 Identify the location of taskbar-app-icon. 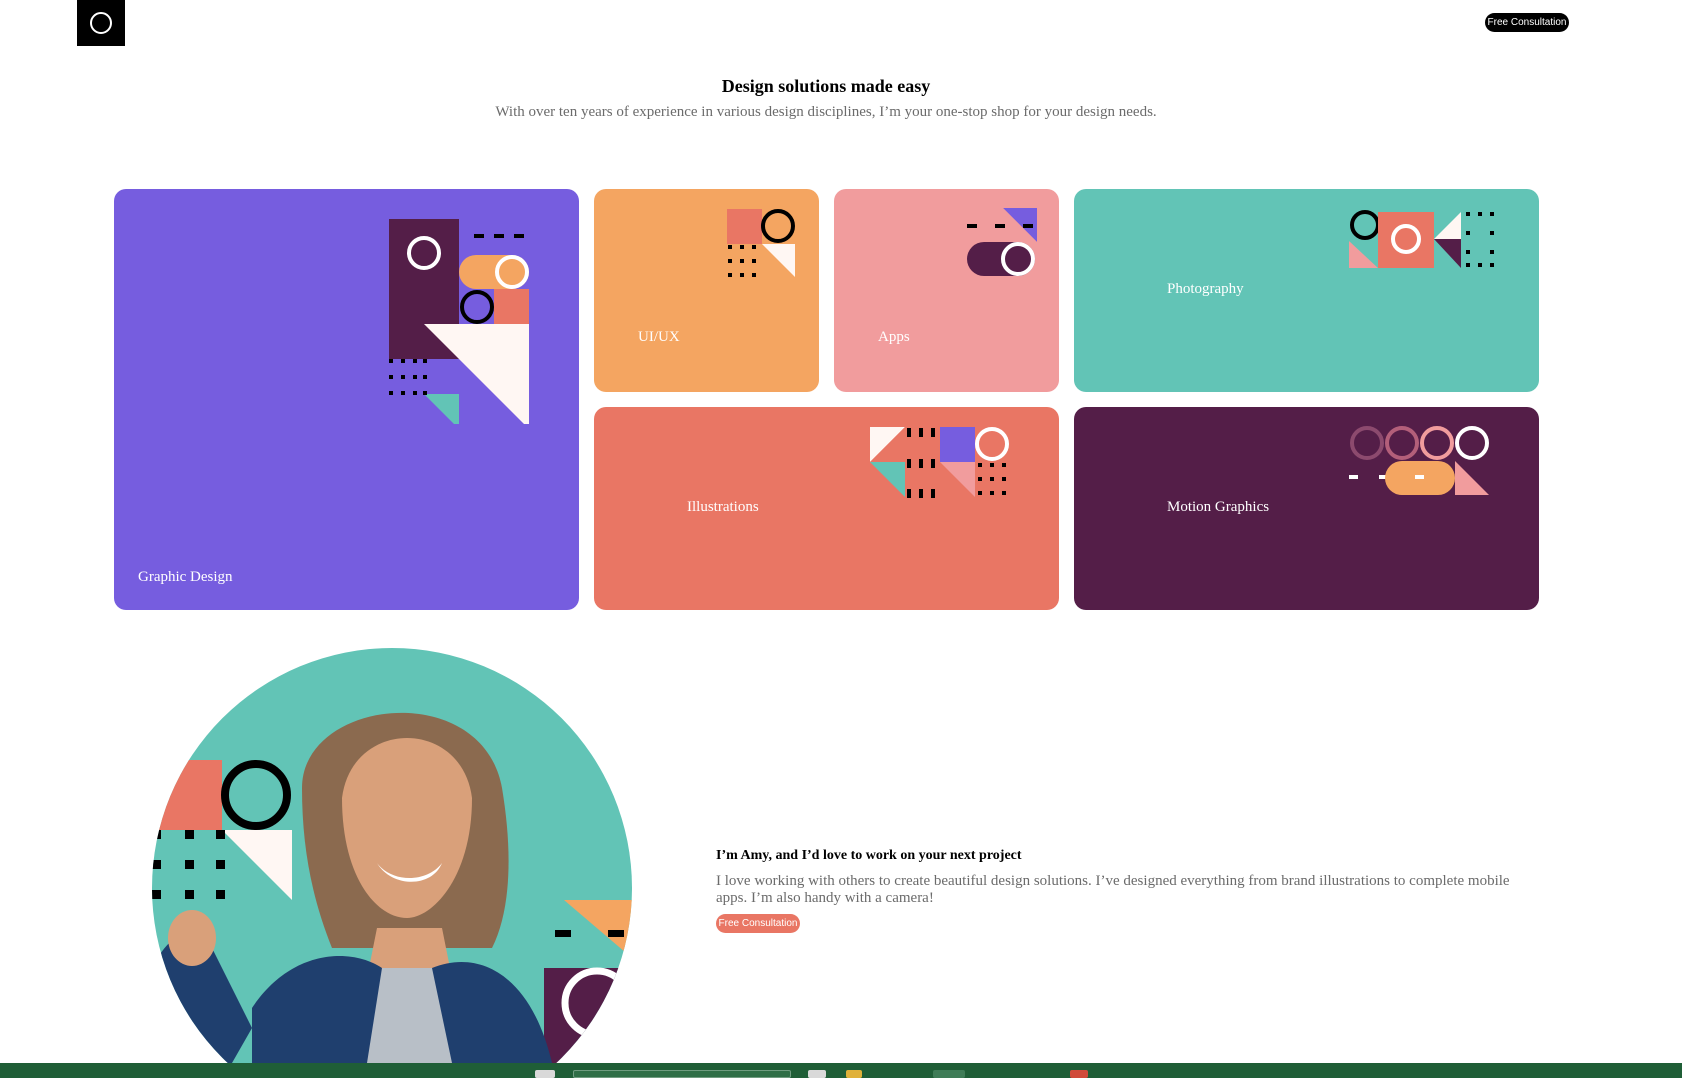
(817, 1074).